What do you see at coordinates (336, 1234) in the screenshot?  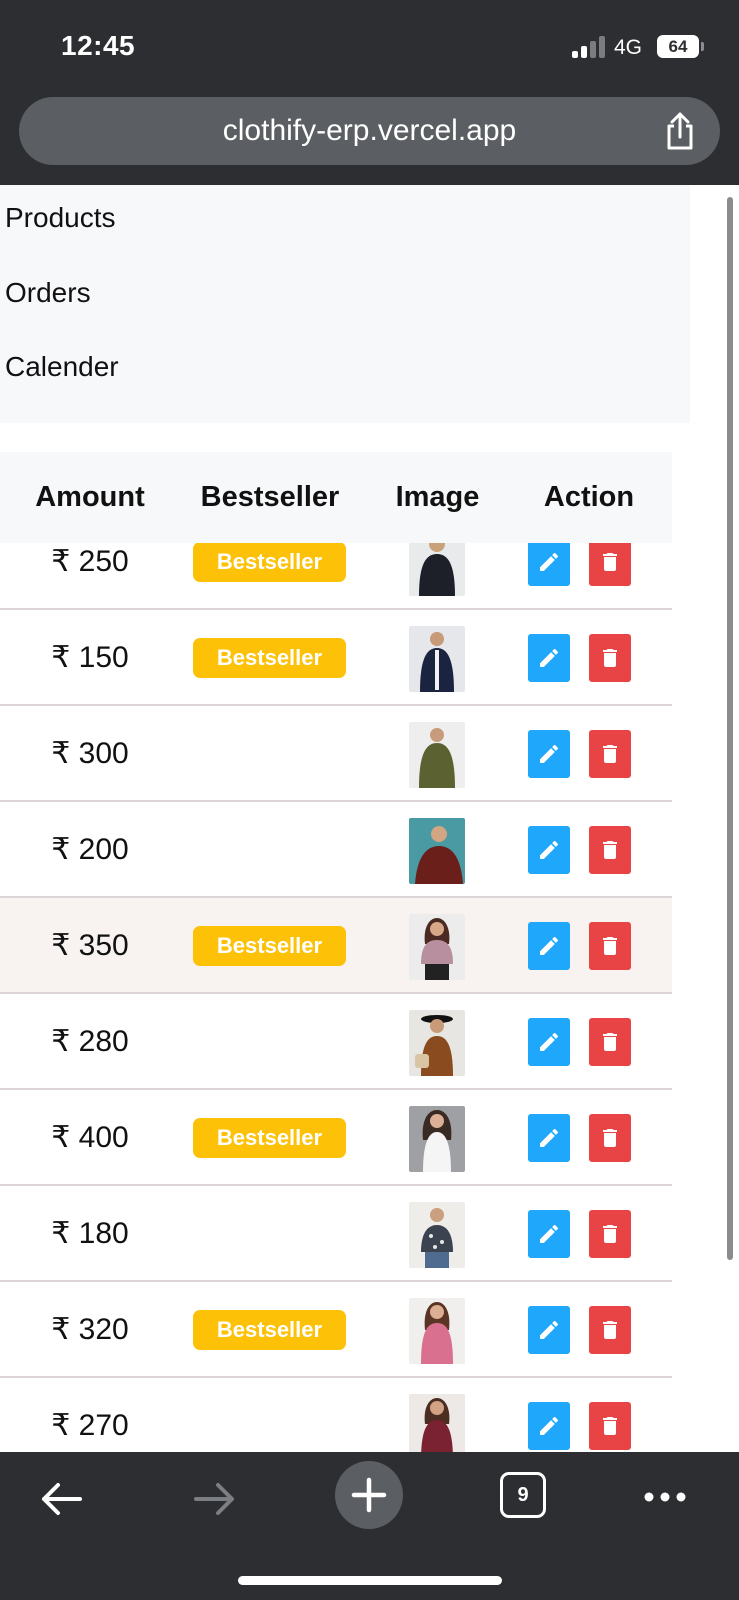 I see `table-row: ₹ 180` at bounding box center [336, 1234].